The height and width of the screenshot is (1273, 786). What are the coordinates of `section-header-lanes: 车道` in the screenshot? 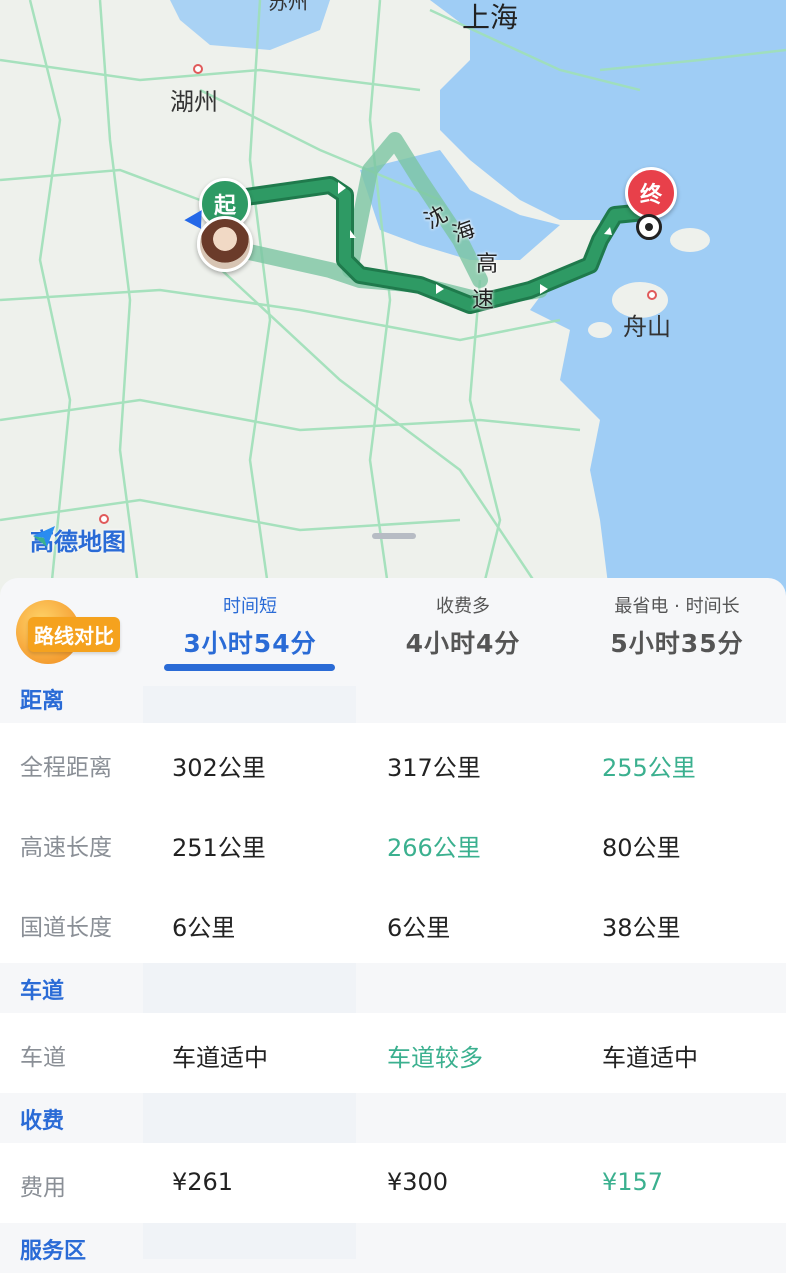 It's located at (393, 988).